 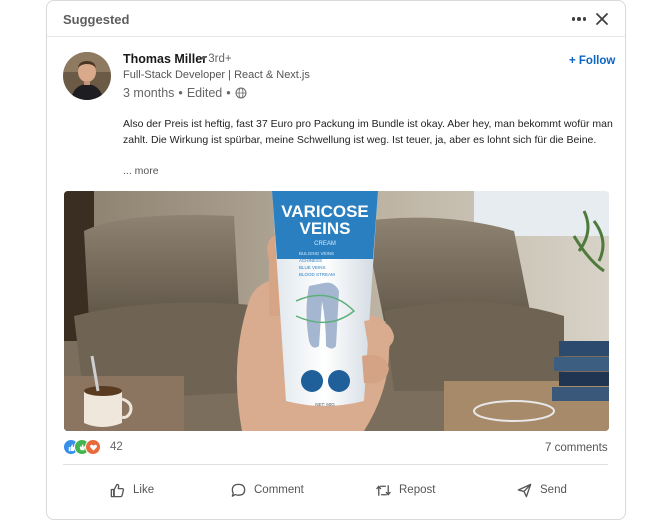 I want to click on thumbs-up-icon, so click(x=117, y=490).